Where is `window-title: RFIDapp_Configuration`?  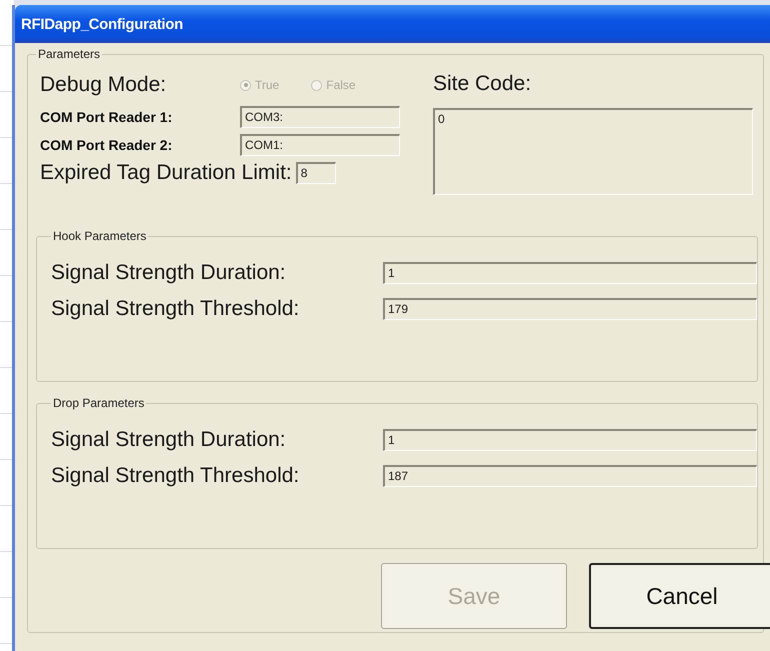 window-title: RFIDapp_Configuration is located at coordinates (102, 24).